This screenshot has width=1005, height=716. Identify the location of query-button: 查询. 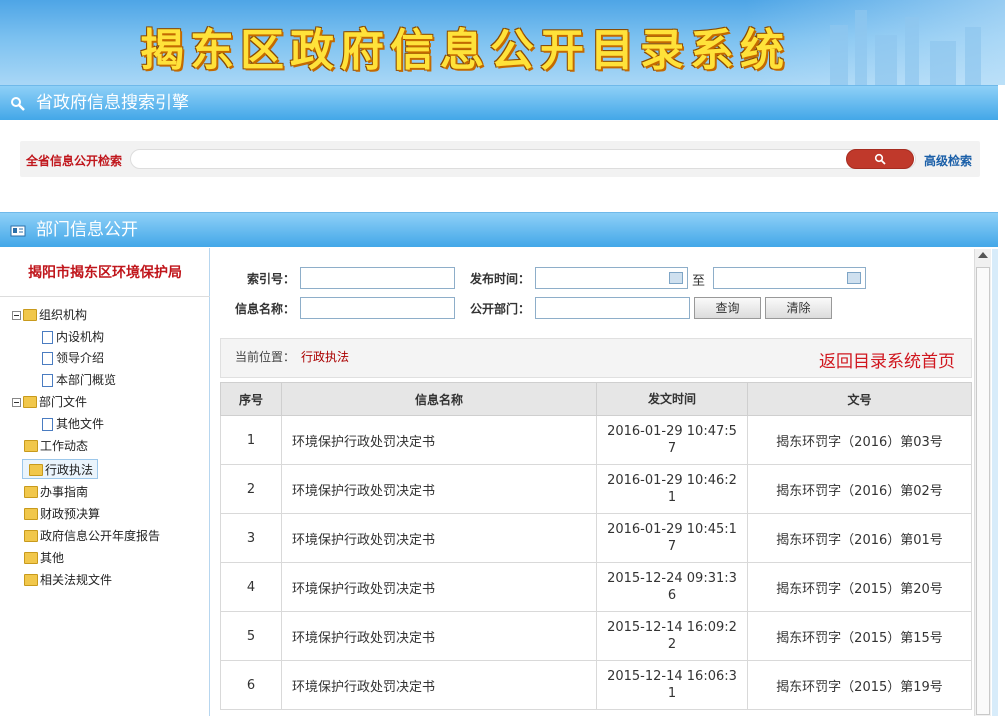
(727, 308).